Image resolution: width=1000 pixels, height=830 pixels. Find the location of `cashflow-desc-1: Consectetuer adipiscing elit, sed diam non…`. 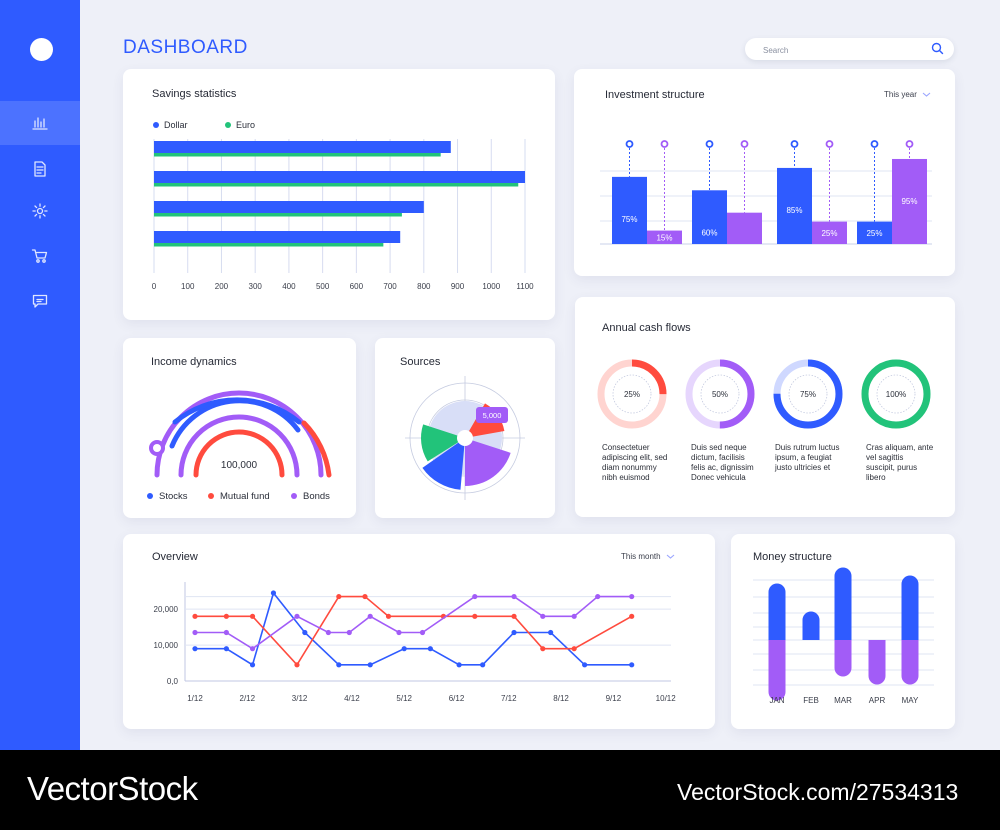

cashflow-desc-1: Consectetuer adipiscing elit, sed diam non… is located at coordinates (635, 462).